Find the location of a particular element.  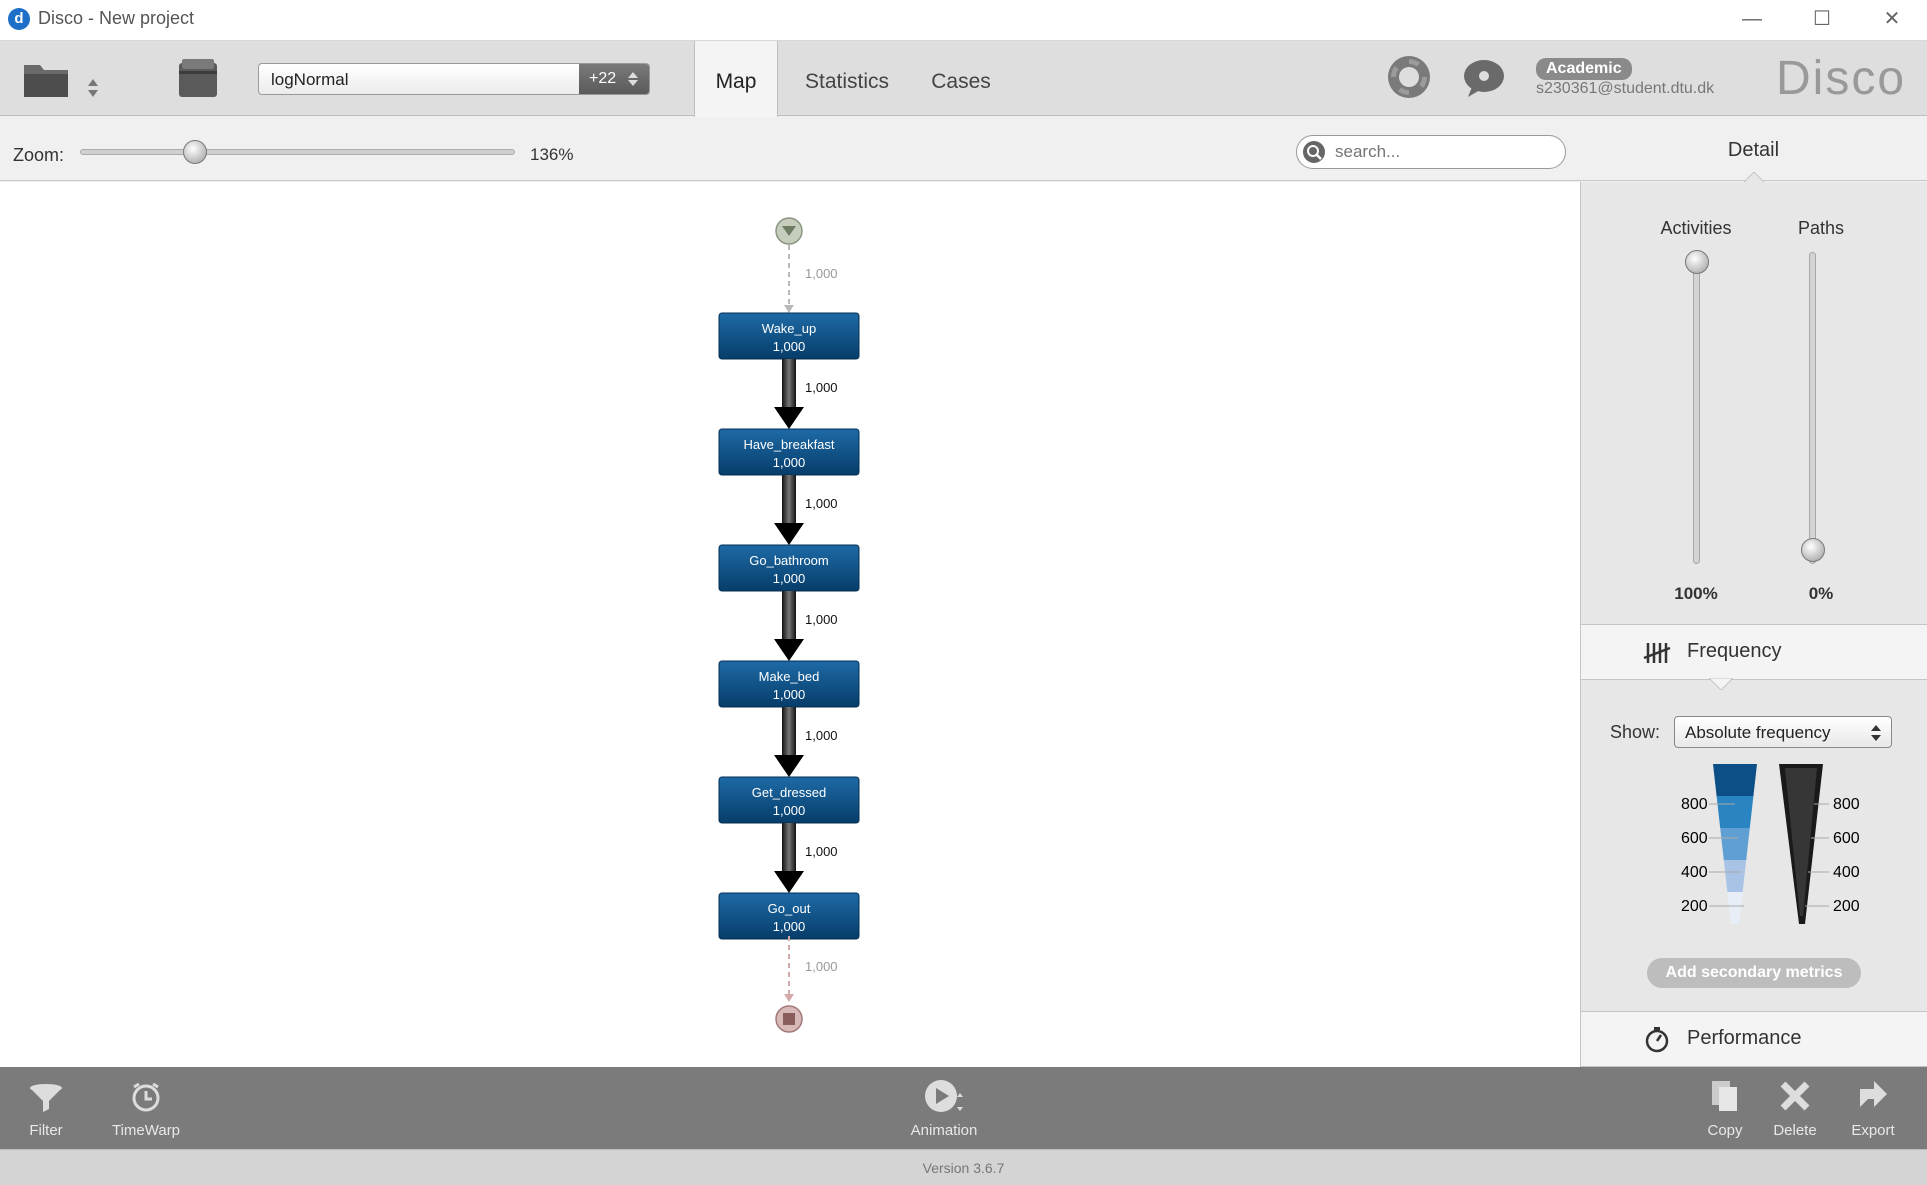

start-node is located at coordinates (789, 231).